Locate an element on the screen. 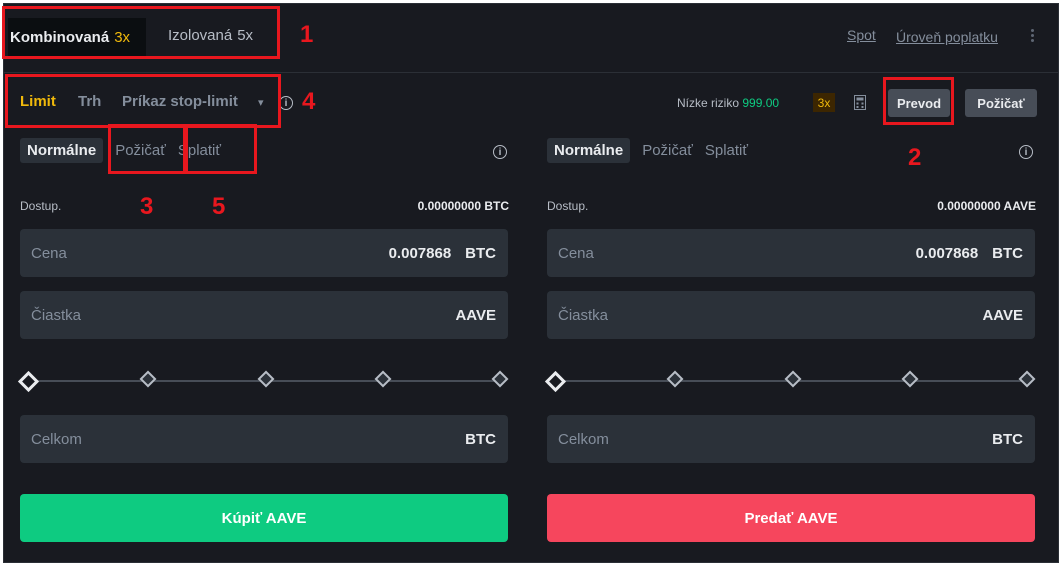 This screenshot has height=567, width=1064. buy-amount-unit: AAVE is located at coordinates (475, 315).